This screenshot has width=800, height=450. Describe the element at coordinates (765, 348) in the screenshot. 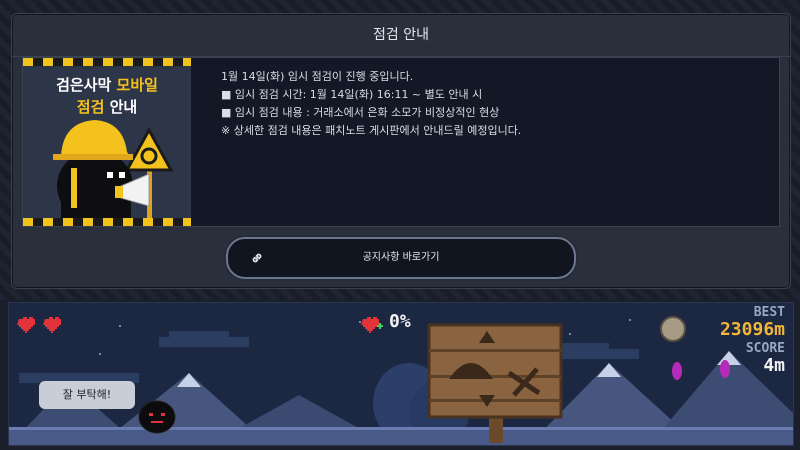

I see `score-label: SCORE` at that location.